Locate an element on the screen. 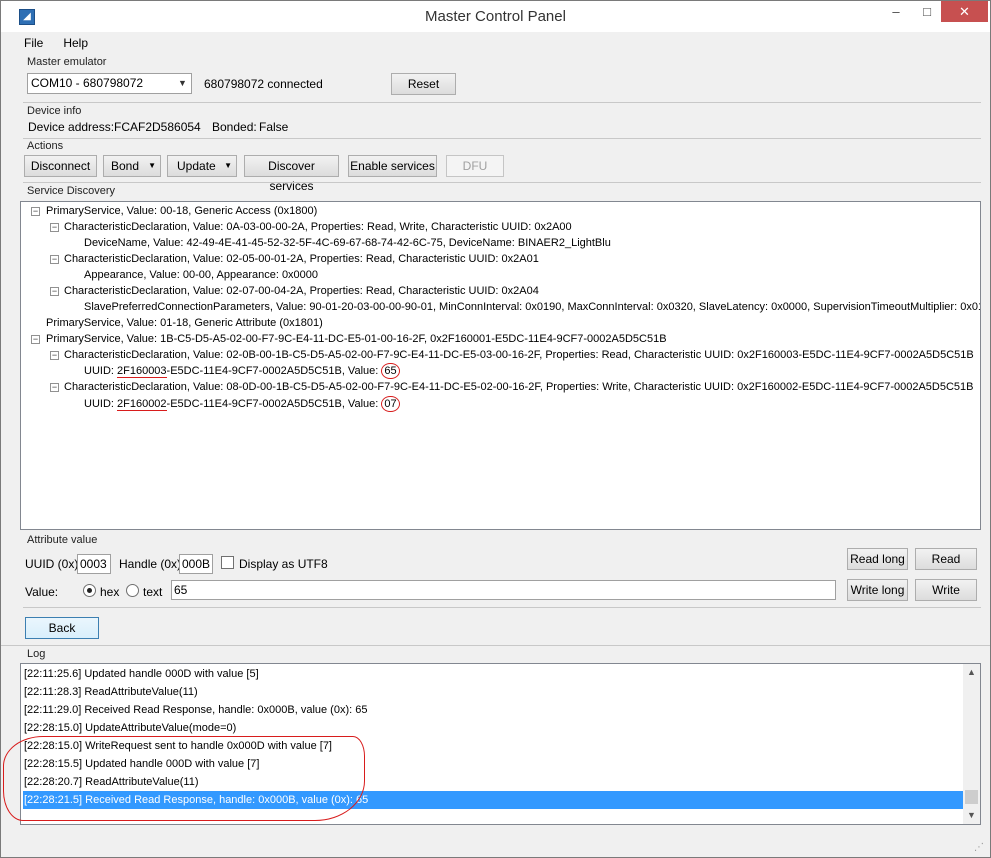  dfu-button: DFU is located at coordinates (475, 166).